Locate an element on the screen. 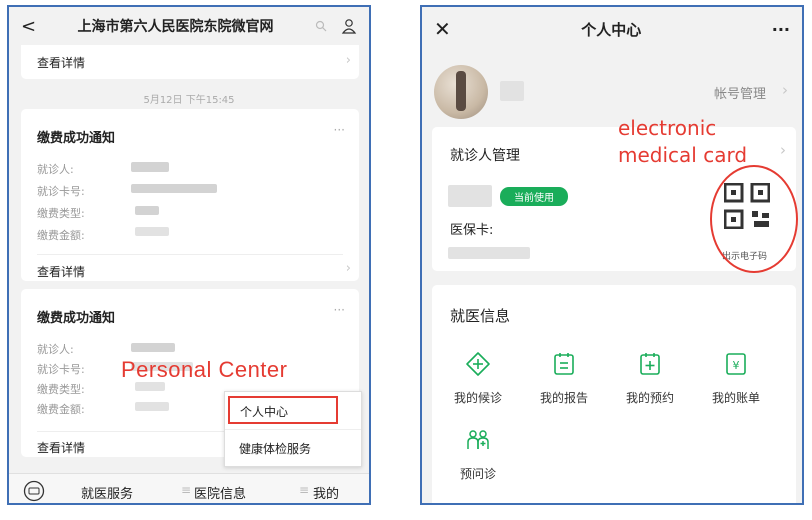  annotation-electronic-medical-card: electronic medical card is located at coordinates (683, 141).